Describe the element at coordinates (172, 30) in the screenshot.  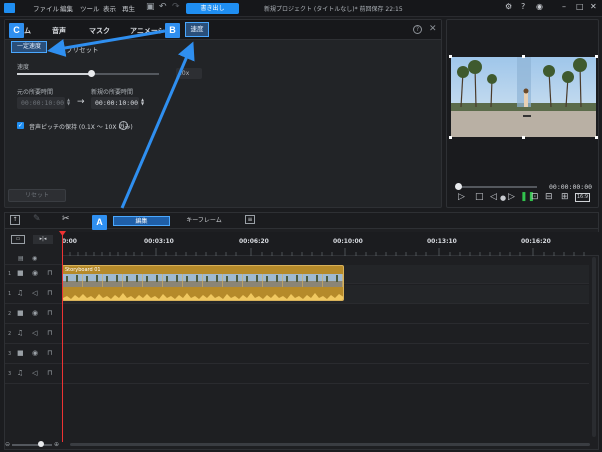
I see `annotation-marker-b: B` at that location.